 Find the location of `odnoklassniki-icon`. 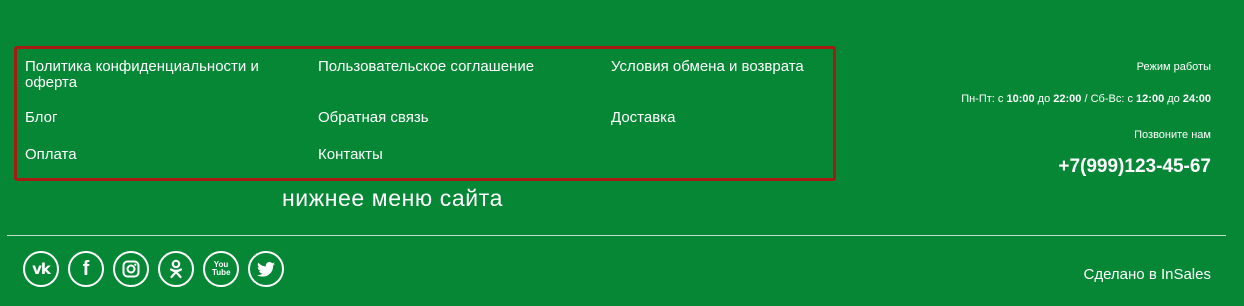

odnoklassniki-icon is located at coordinates (176, 269).